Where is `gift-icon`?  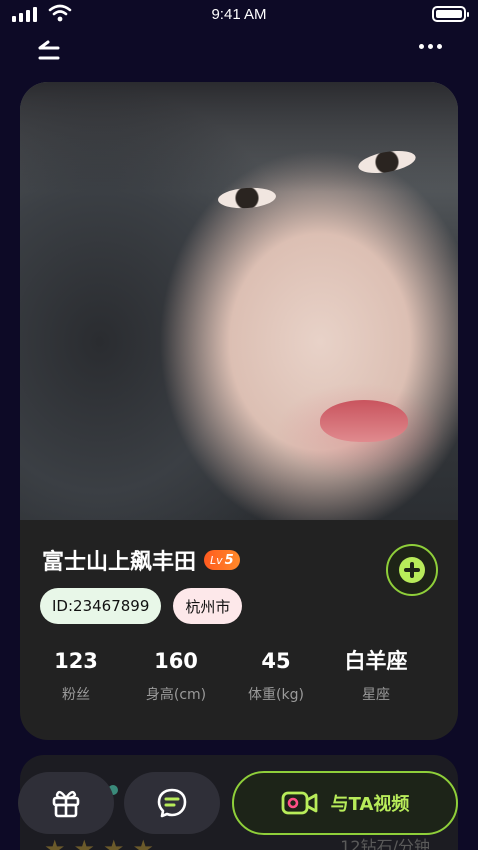 gift-icon is located at coordinates (66, 804).